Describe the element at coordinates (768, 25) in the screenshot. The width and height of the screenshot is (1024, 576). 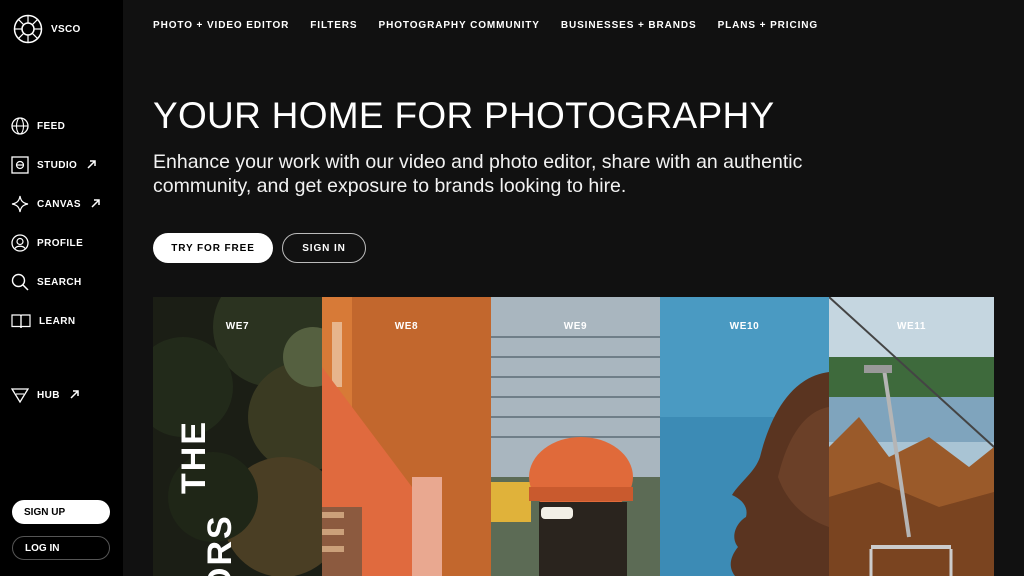
I see `nav-link-pricing: PLANS + PRICING` at that location.